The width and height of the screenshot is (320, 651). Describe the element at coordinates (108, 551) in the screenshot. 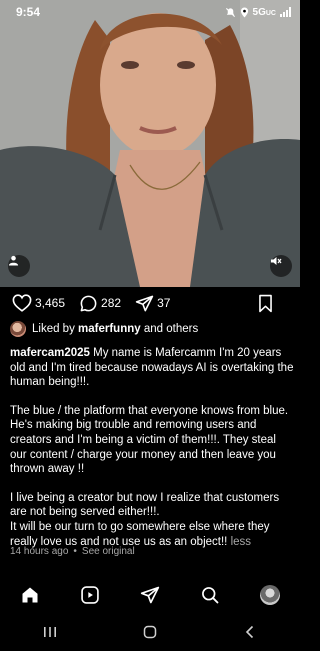

I see `see-original-link: See original` at that location.